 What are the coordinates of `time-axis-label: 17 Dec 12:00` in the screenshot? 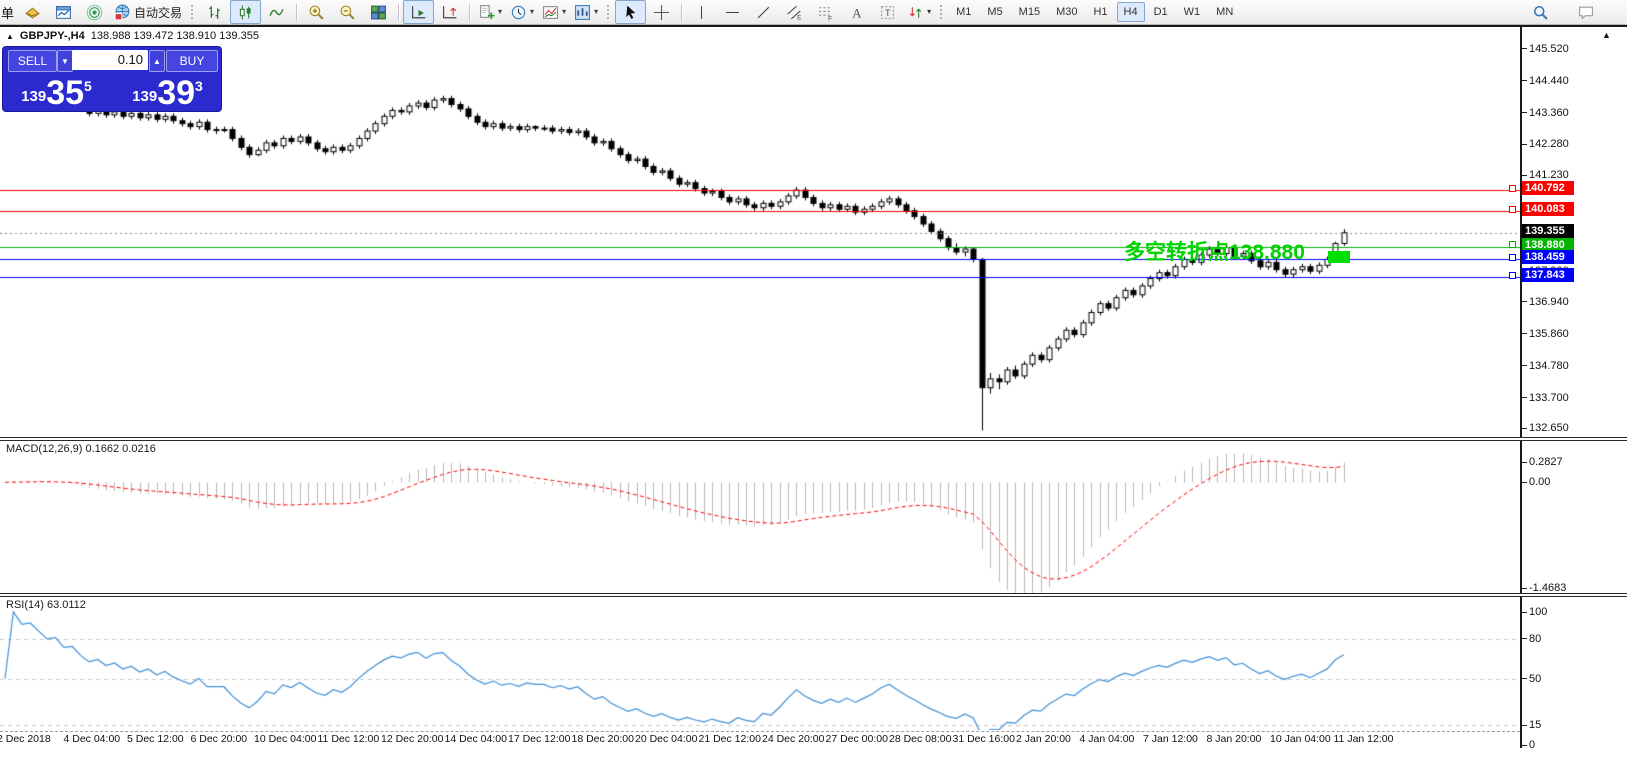 It's located at (539, 739).